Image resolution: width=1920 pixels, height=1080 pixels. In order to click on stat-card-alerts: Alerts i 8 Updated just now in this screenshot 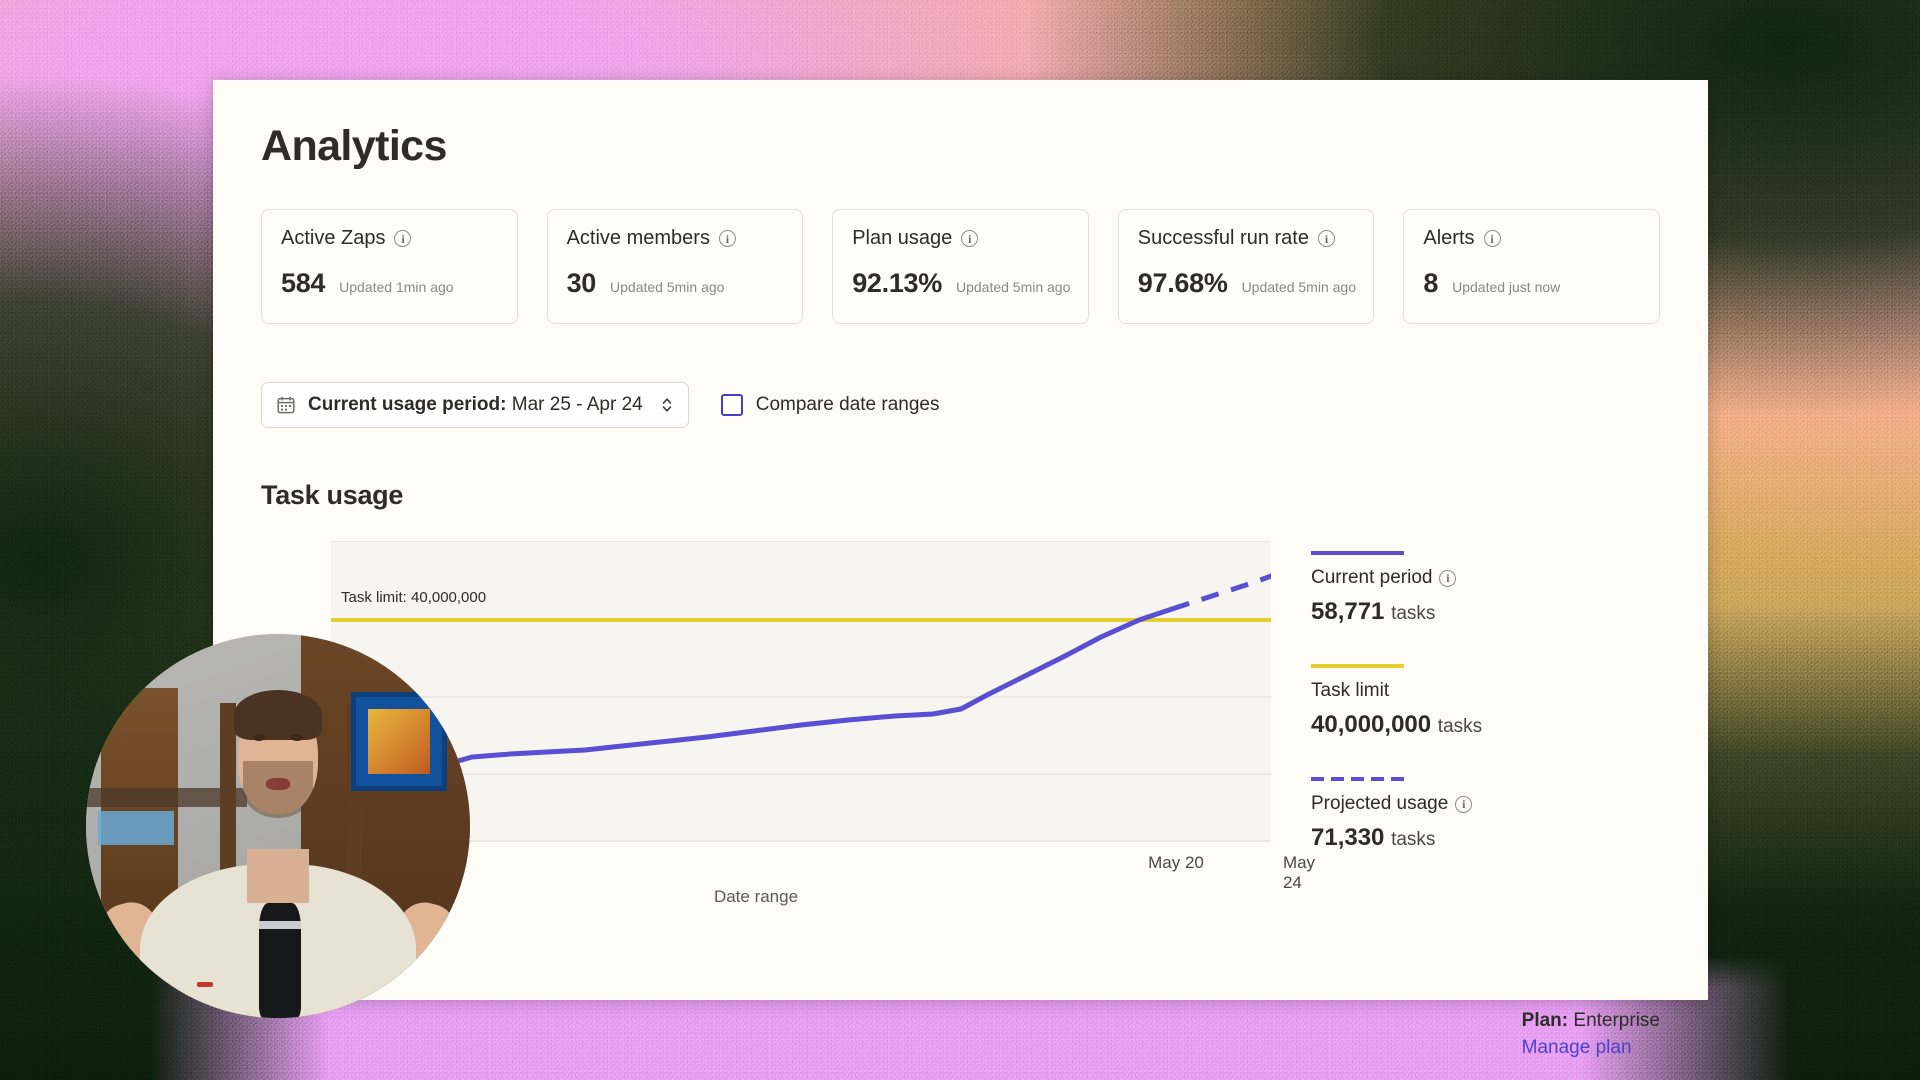, I will do `click(1531, 266)`.